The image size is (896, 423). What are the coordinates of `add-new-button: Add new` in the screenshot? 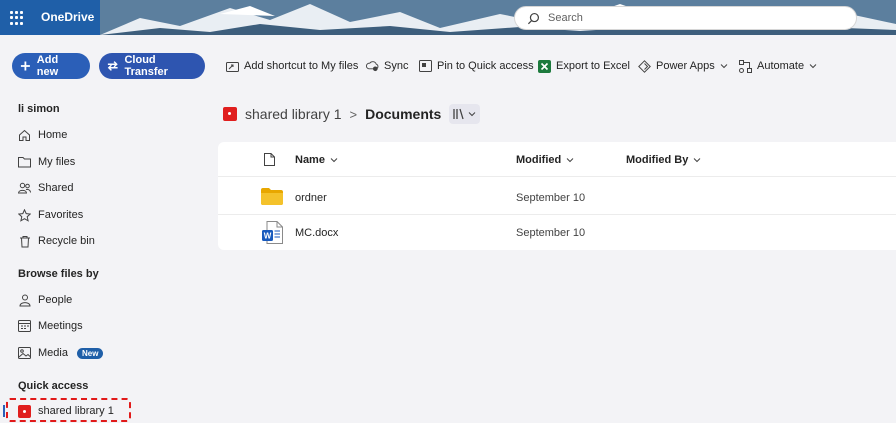 It's located at (51, 66).